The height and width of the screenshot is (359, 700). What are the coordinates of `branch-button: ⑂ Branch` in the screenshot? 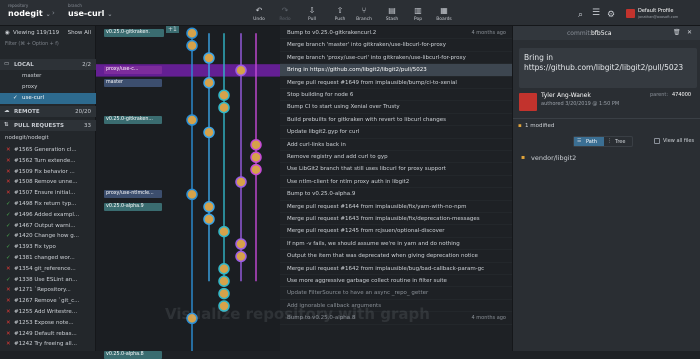 It's located at (364, 14).